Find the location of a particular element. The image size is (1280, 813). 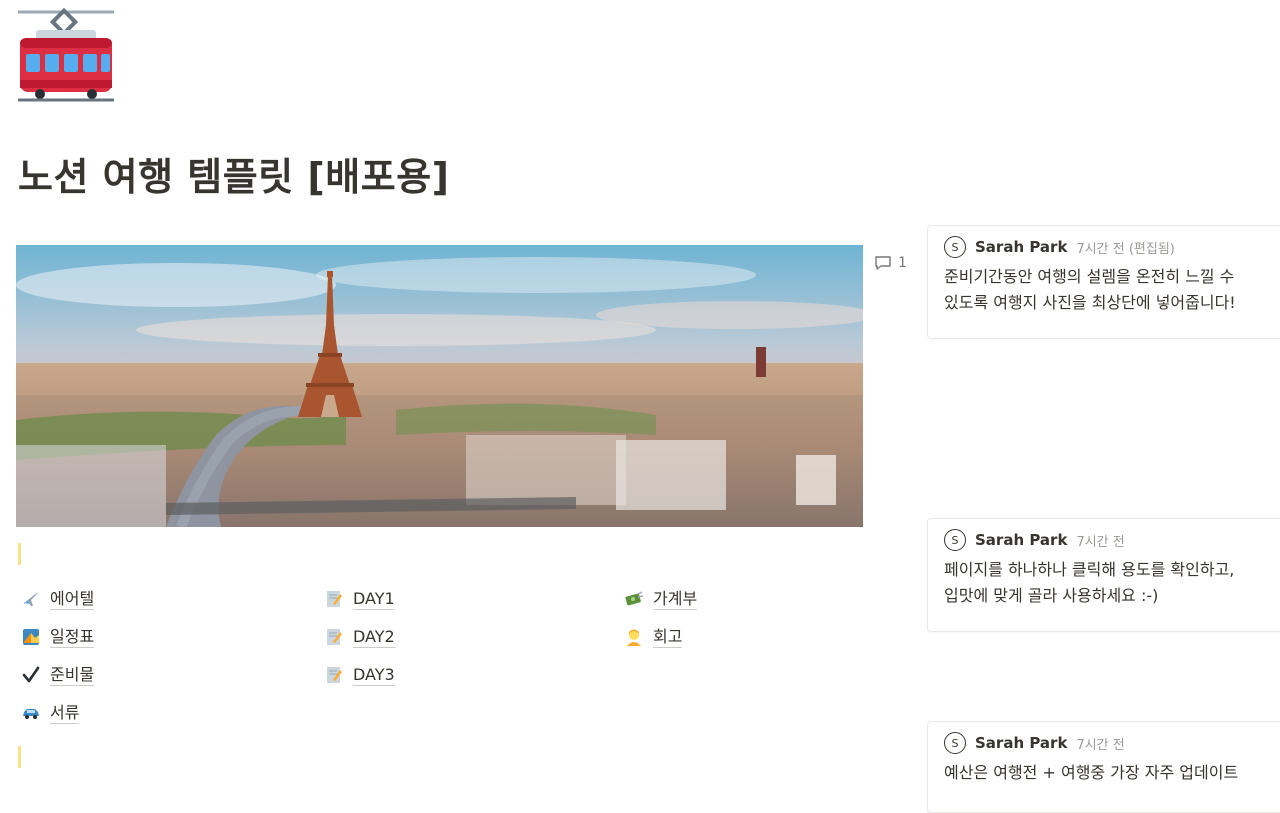

speech-bubble-icon is located at coordinates (883, 263).